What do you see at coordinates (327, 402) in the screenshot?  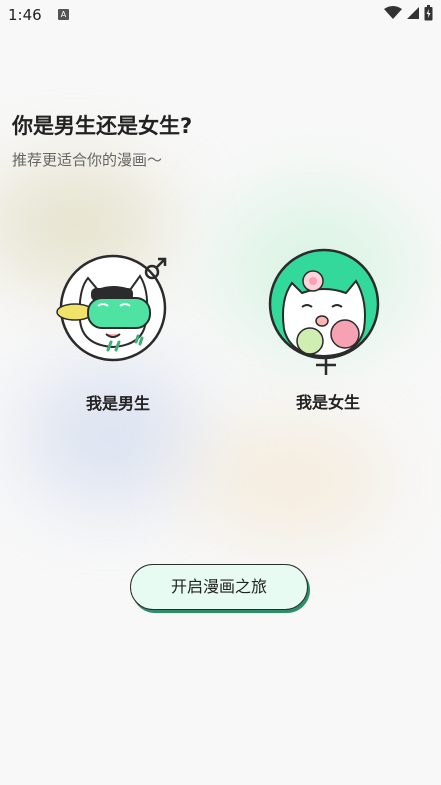 I see `option-female-label: 我是女生` at bounding box center [327, 402].